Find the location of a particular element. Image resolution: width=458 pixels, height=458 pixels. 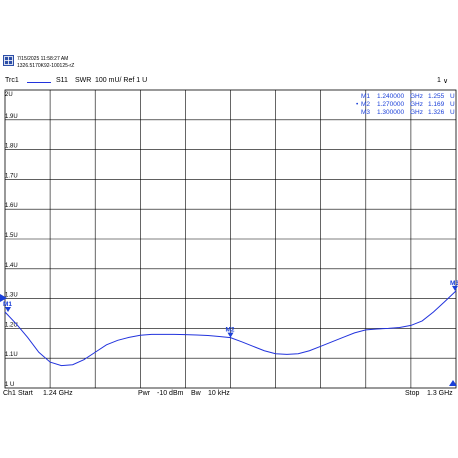

y-tick-label: 1.7U is located at coordinates (11, 176).